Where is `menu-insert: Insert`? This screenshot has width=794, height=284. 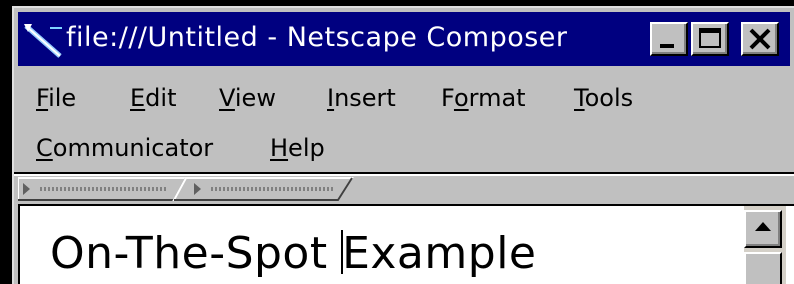
menu-insert: Insert is located at coordinates (361, 98).